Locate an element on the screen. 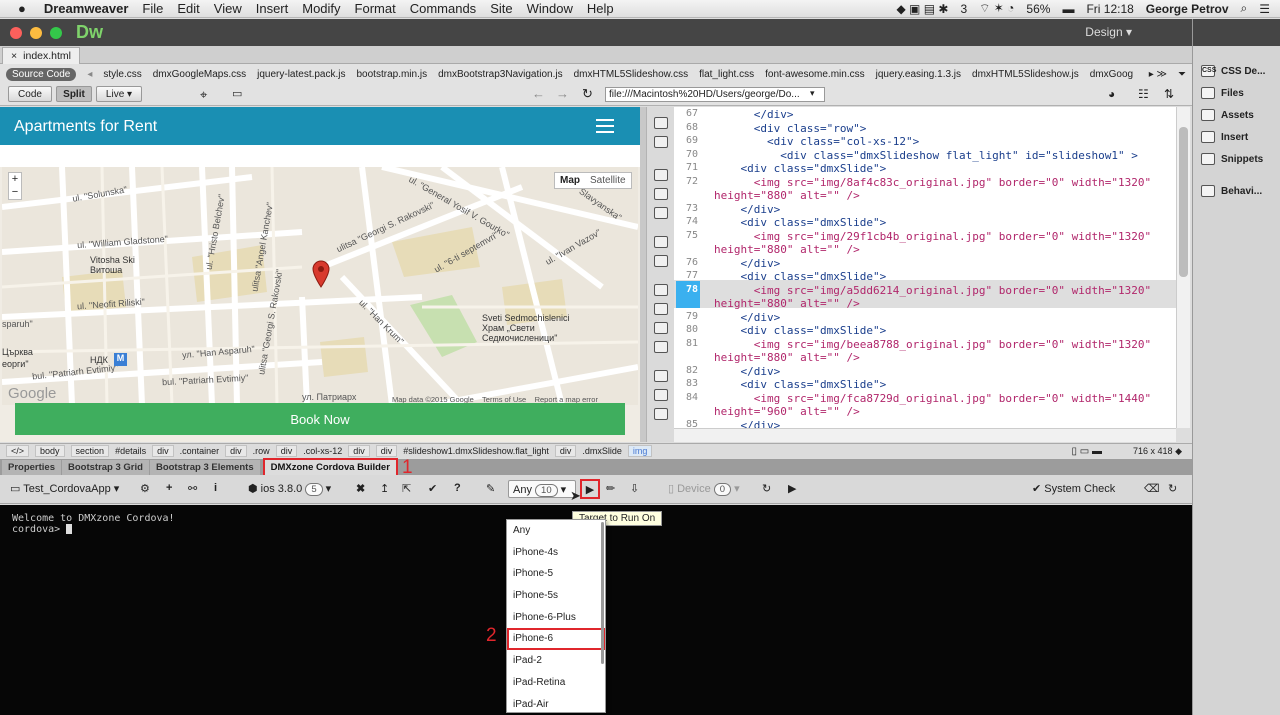  back-icon: ← is located at coordinates (538, 93).